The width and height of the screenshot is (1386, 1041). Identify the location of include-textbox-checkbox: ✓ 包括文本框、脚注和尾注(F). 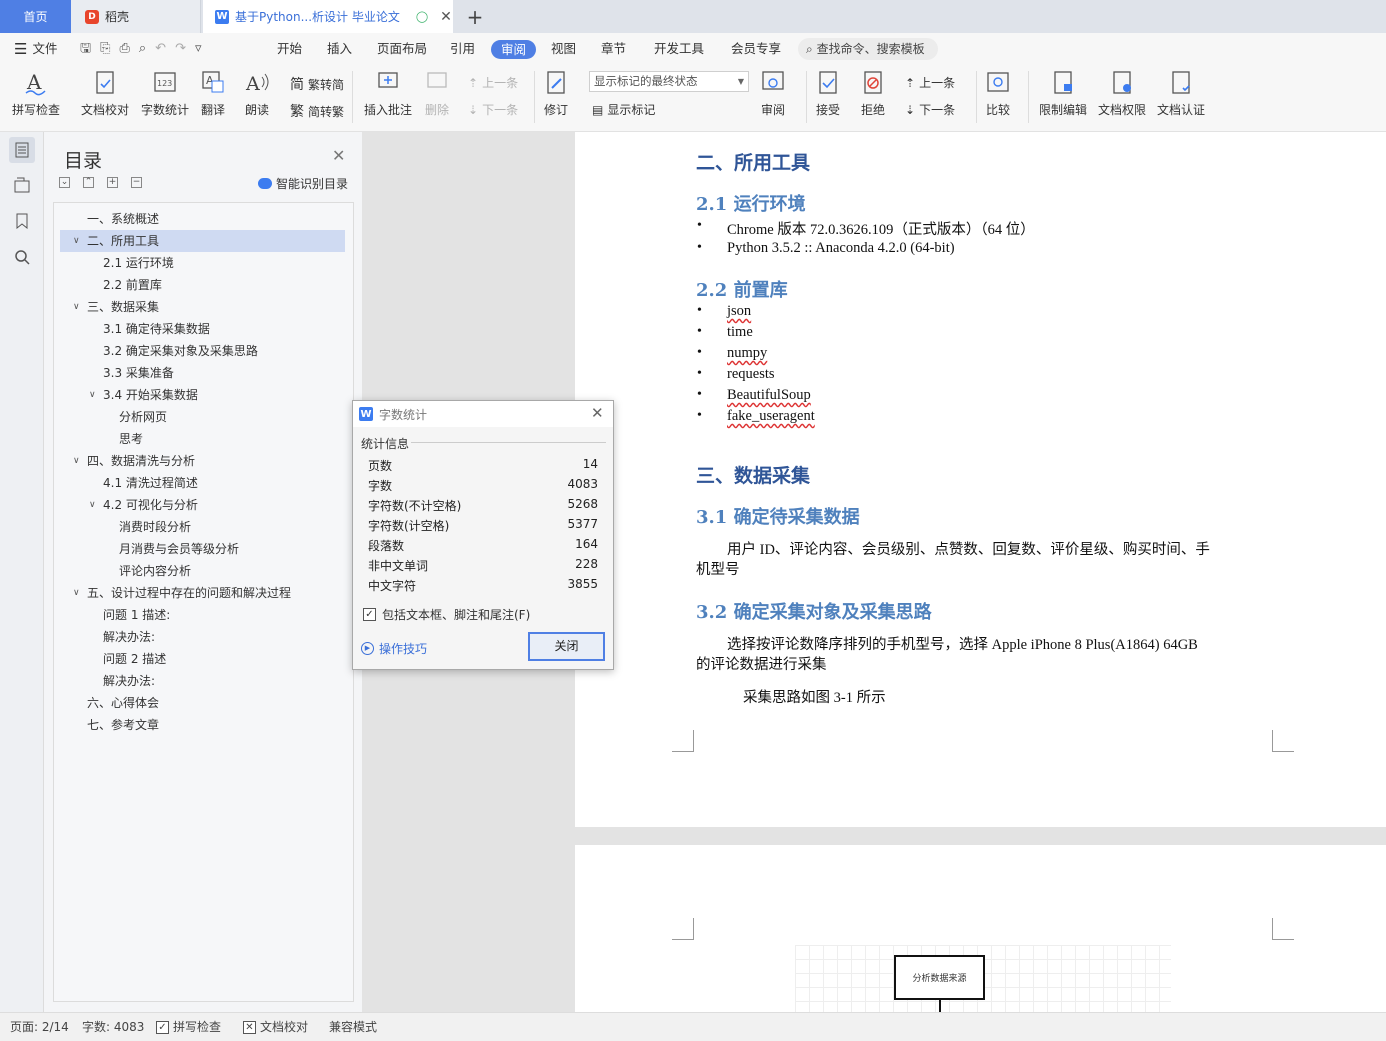
(446, 614).